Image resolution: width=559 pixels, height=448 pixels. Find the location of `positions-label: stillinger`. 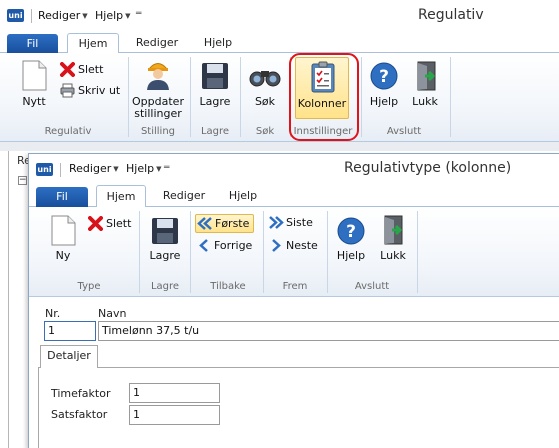

positions-label: stillinger is located at coordinates (158, 113).